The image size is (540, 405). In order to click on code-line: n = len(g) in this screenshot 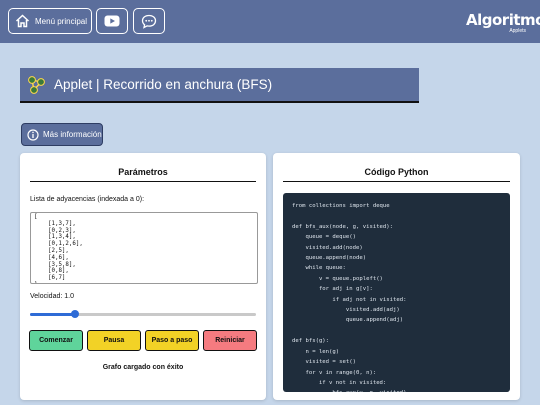, I will do `click(316, 351)`.